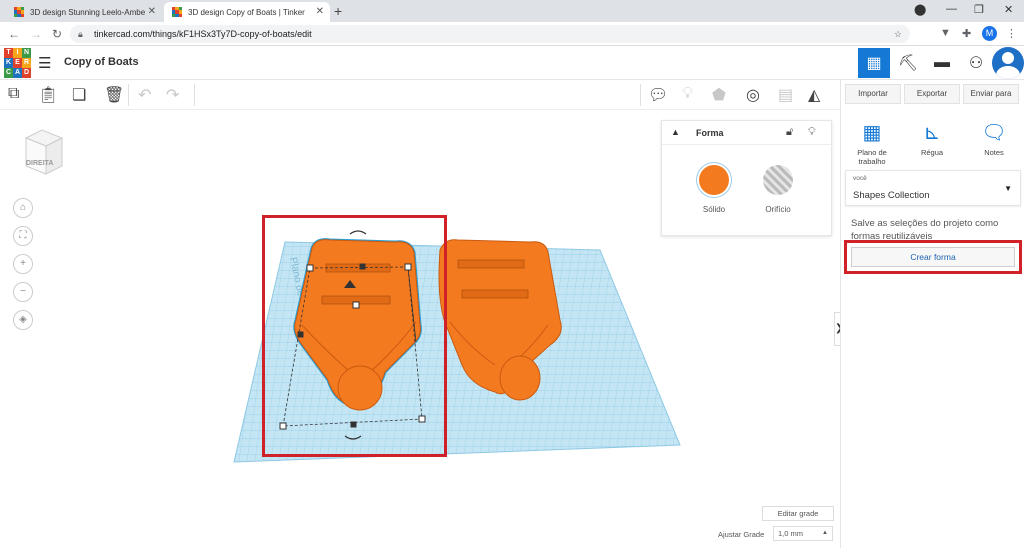 The image size is (1024, 548). Describe the element at coordinates (860, 178) in the screenshot. I see `dropdown-owner-label: você` at that location.